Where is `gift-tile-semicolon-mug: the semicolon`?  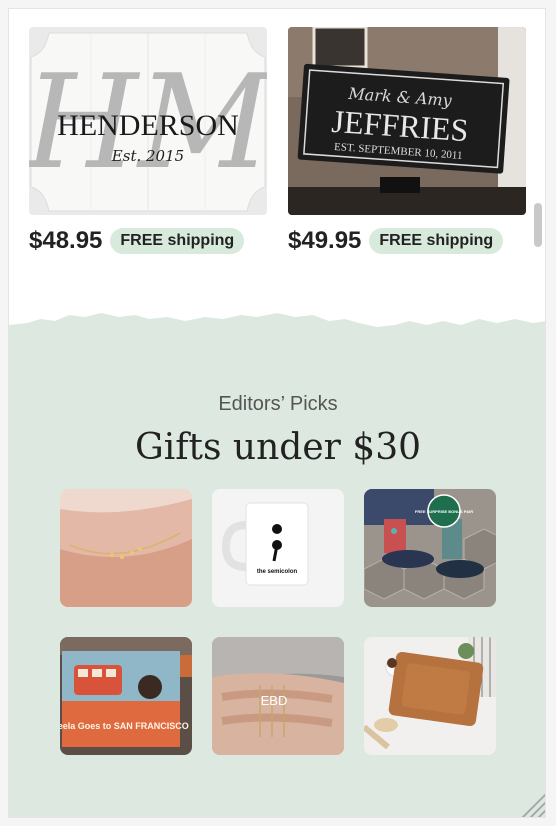
gift-tile-semicolon-mug: the semicolon is located at coordinates (278, 548).